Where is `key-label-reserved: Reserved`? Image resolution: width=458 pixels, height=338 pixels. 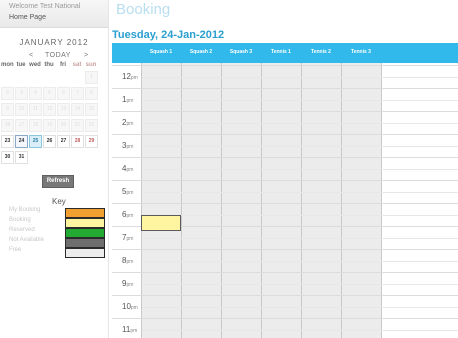 key-label-reserved: Reserved is located at coordinates (22, 230).